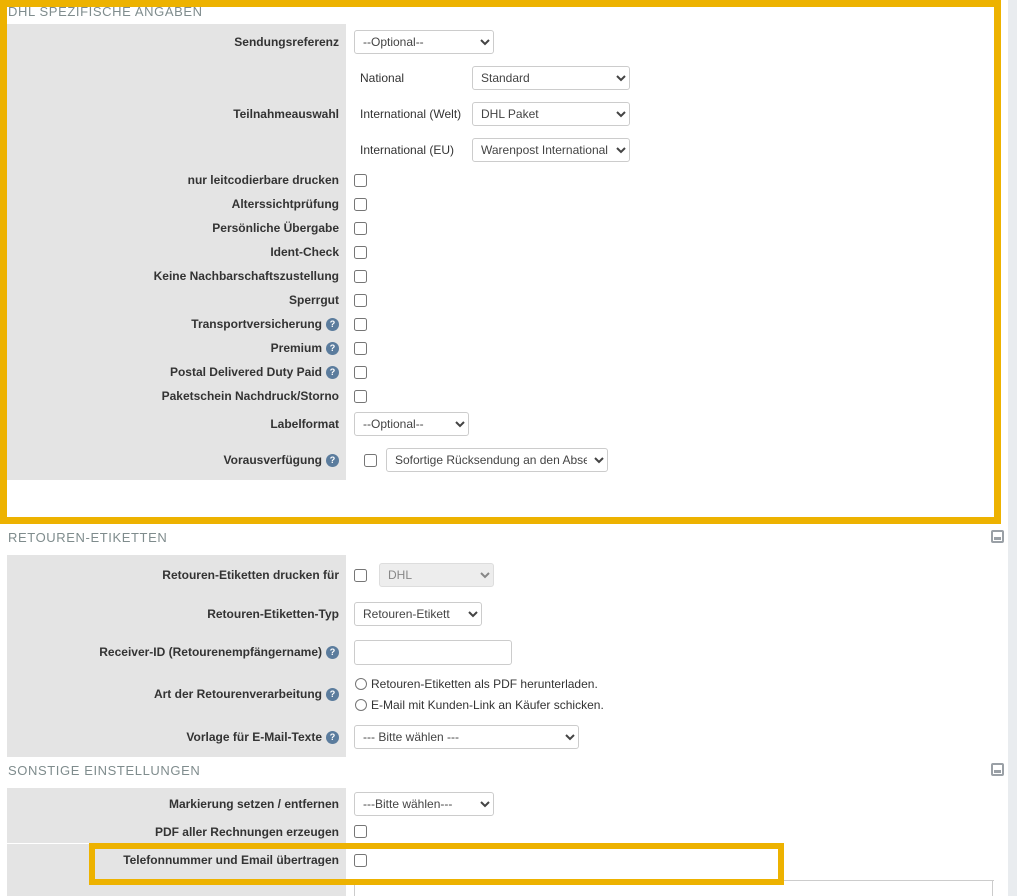  Describe the element at coordinates (504, 348) in the screenshot. I see `row-premium: Premium ?` at that location.